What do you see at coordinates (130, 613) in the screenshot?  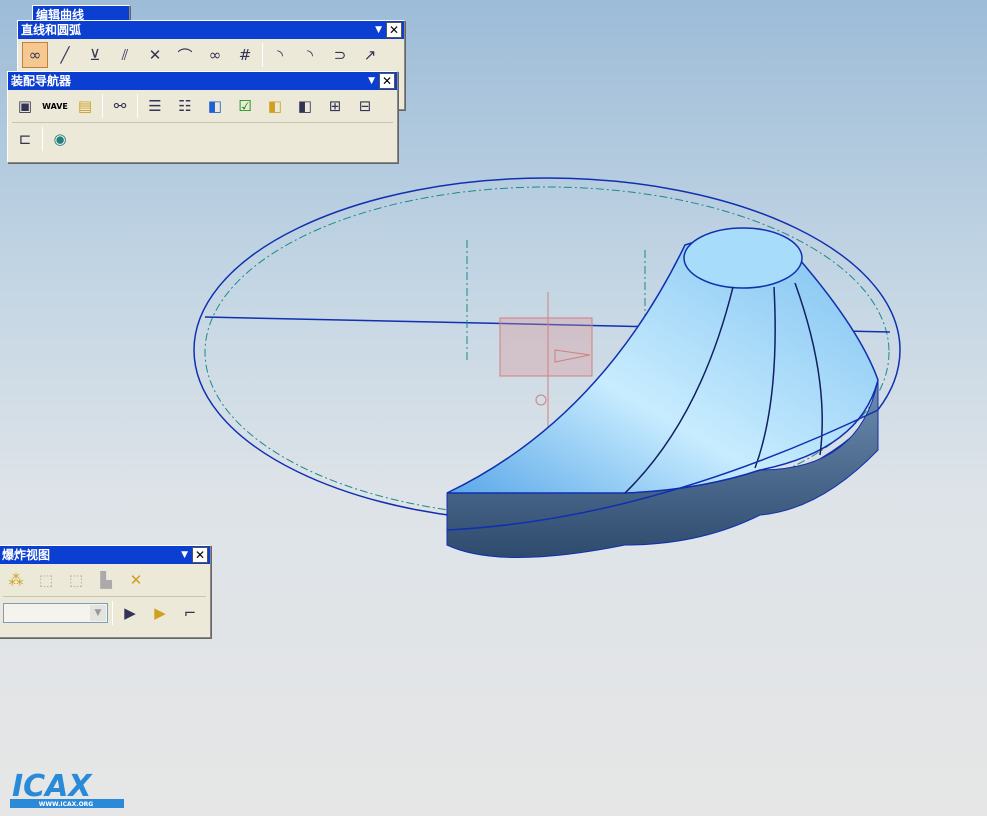 I see `hide-component-icon: ▶` at bounding box center [130, 613].